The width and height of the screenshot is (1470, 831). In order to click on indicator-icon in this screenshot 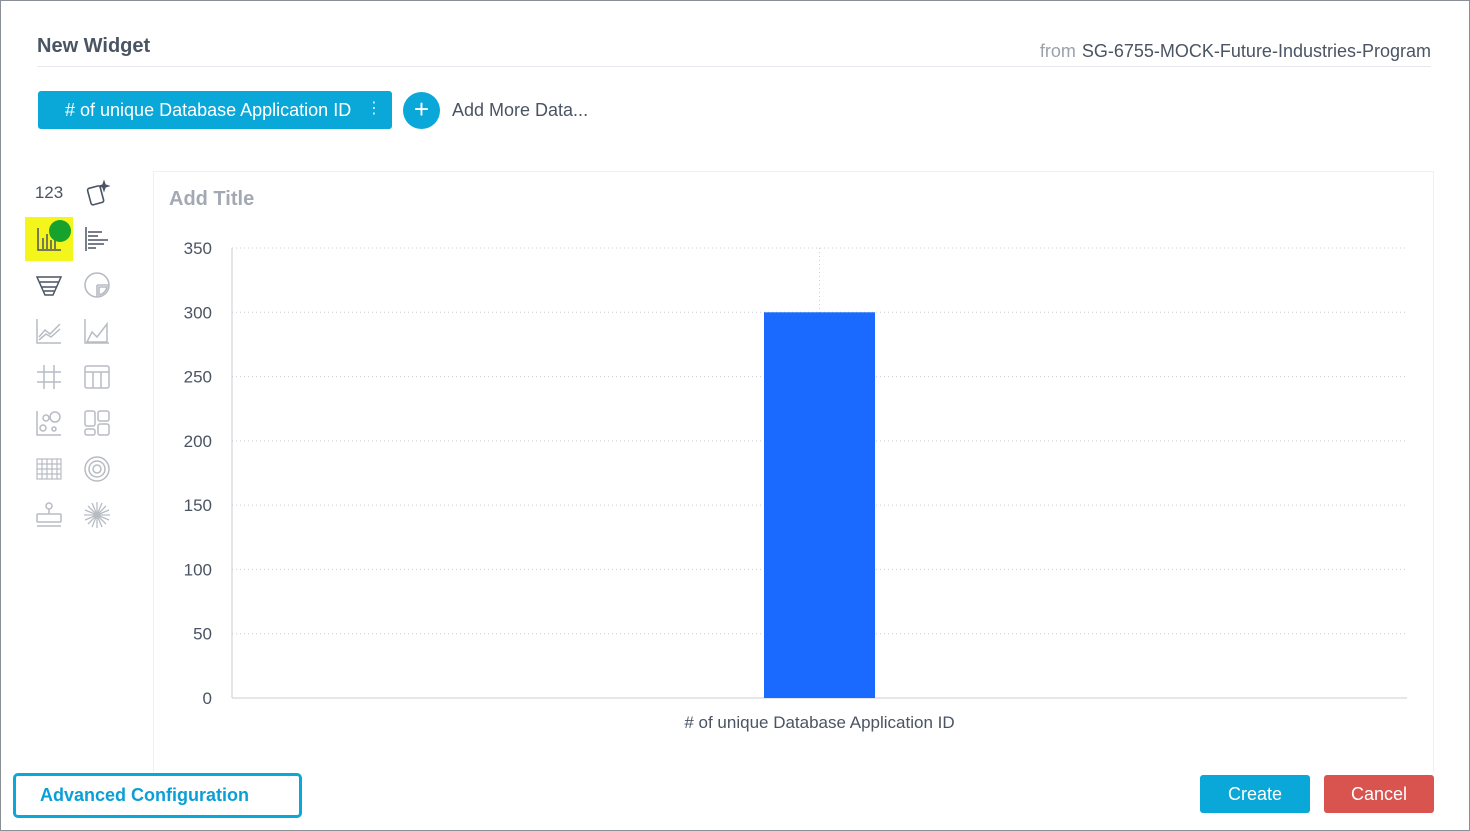, I will do `click(49, 515)`.